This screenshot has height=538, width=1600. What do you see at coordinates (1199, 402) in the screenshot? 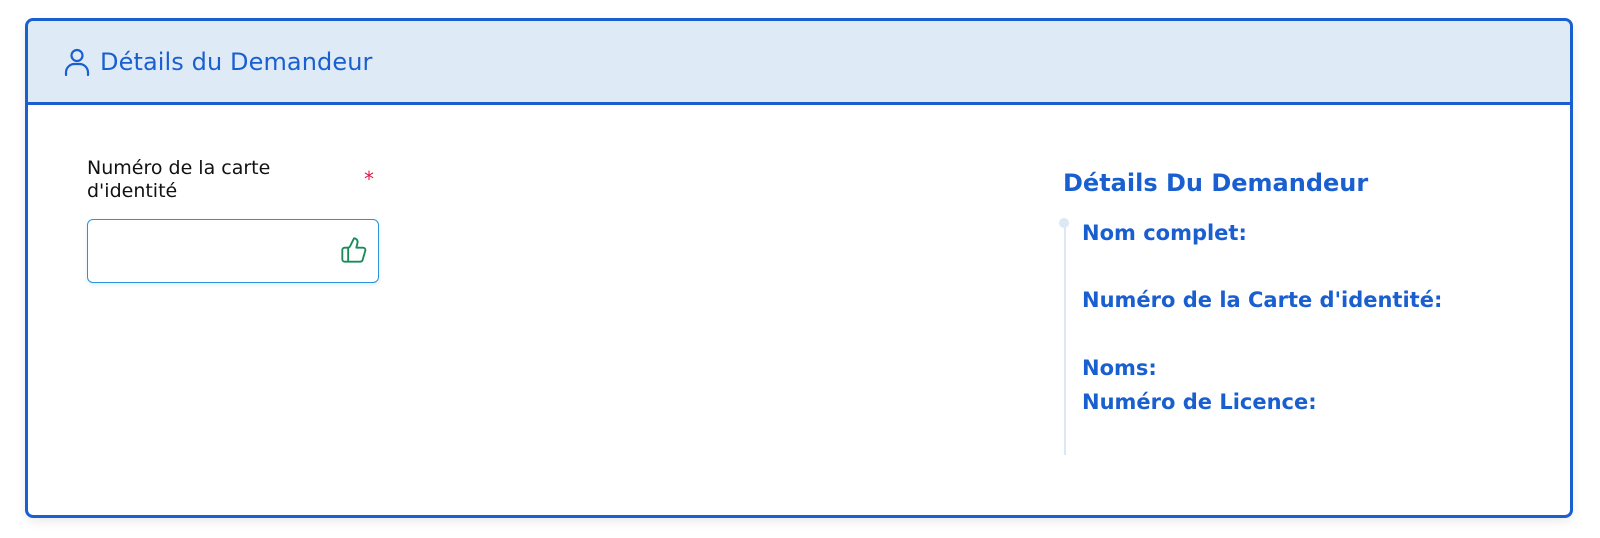
I see `detail-license-number: Numéro de Licence:` at bounding box center [1199, 402].